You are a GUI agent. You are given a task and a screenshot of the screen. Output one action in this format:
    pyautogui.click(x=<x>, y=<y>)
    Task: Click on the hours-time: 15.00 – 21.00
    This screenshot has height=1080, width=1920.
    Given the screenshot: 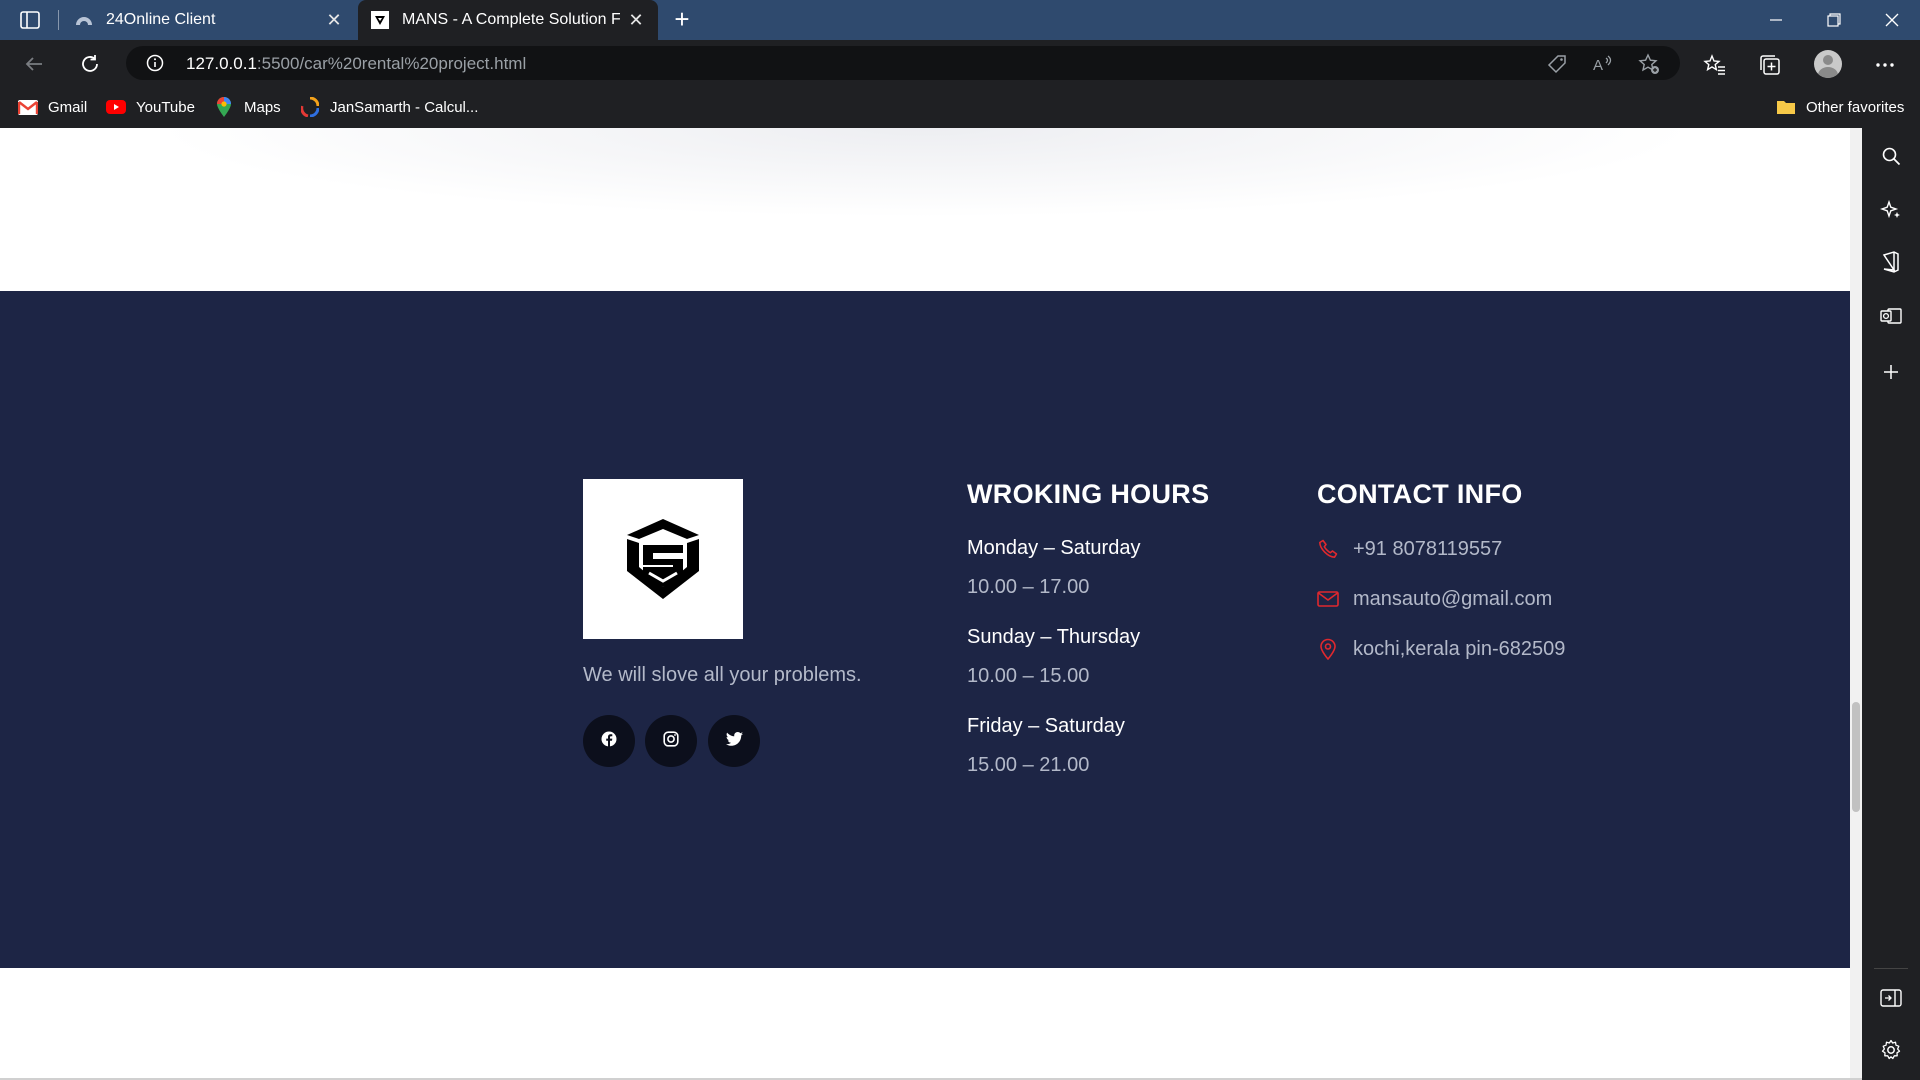 What is the action you would take?
    pyautogui.click(x=1028, y=765)
    